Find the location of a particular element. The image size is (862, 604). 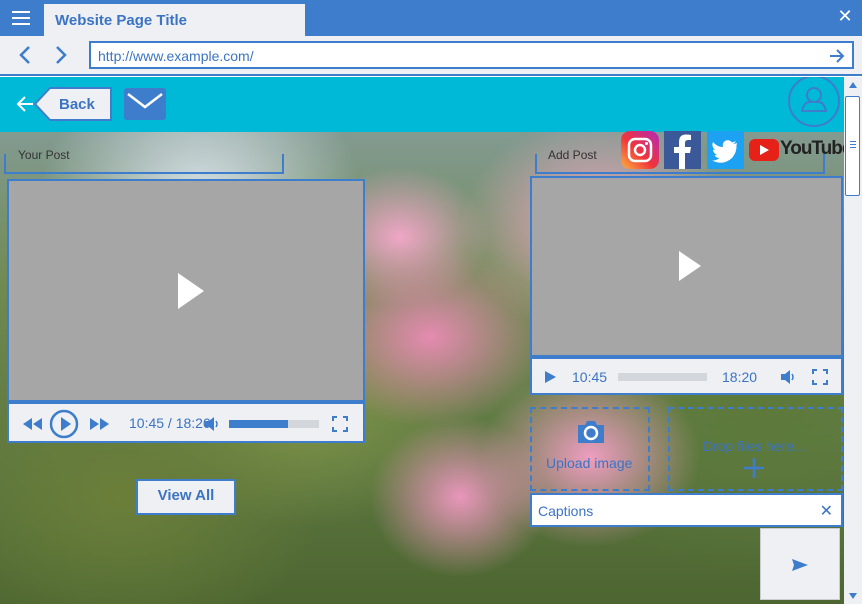

add-post-video is located at coordinates (686, 266).